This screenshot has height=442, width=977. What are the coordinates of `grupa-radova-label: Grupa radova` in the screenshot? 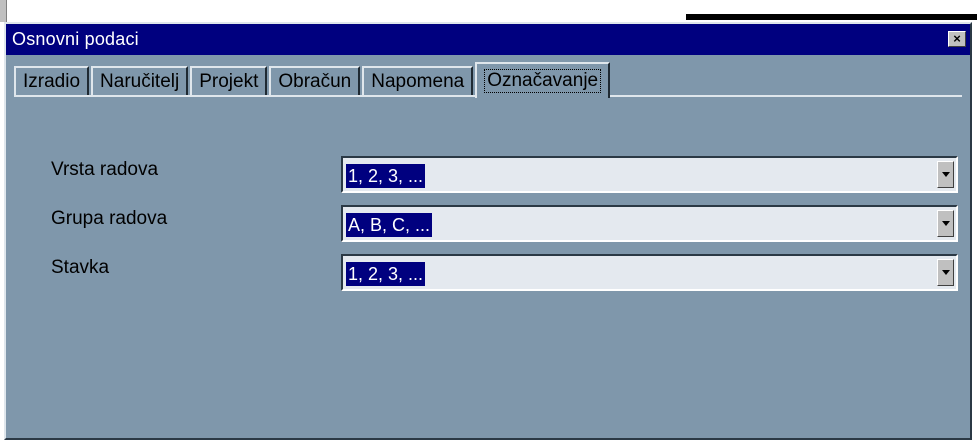 It's located at (109, 218).